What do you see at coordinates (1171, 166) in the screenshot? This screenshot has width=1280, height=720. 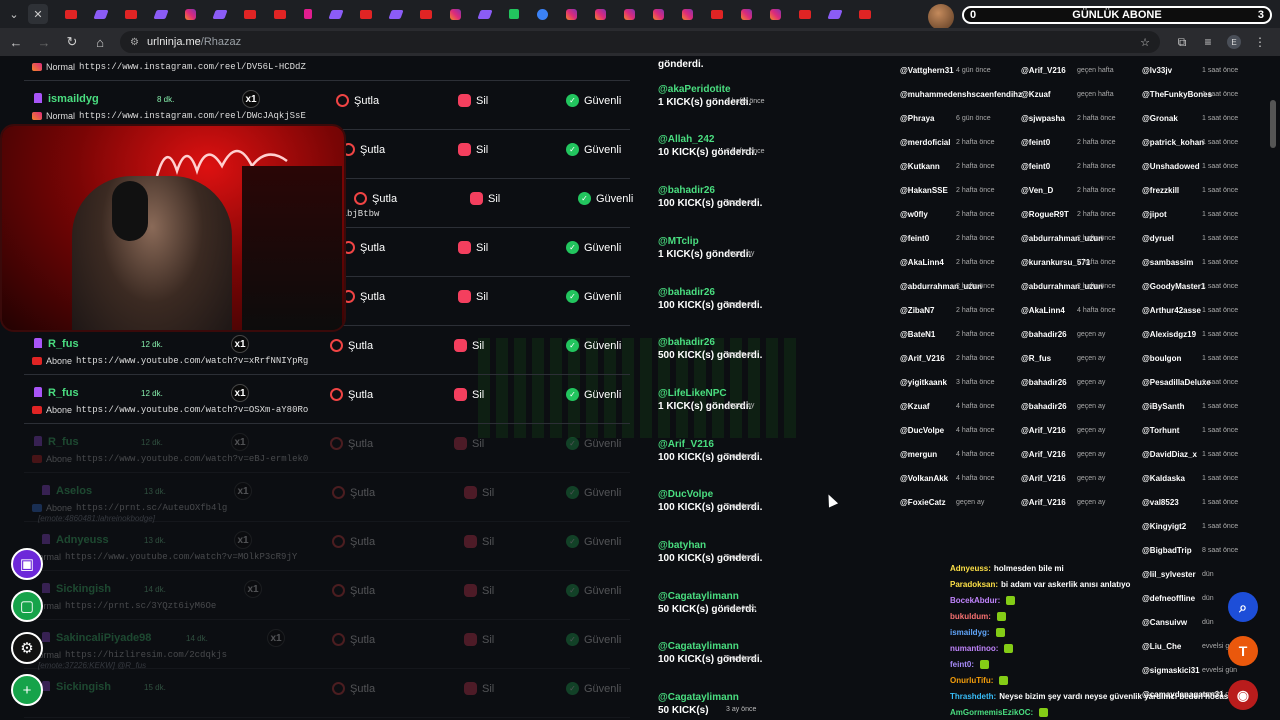 I see `leaderboard-user: @Unshadowed` at bounding box center [1171, 166].